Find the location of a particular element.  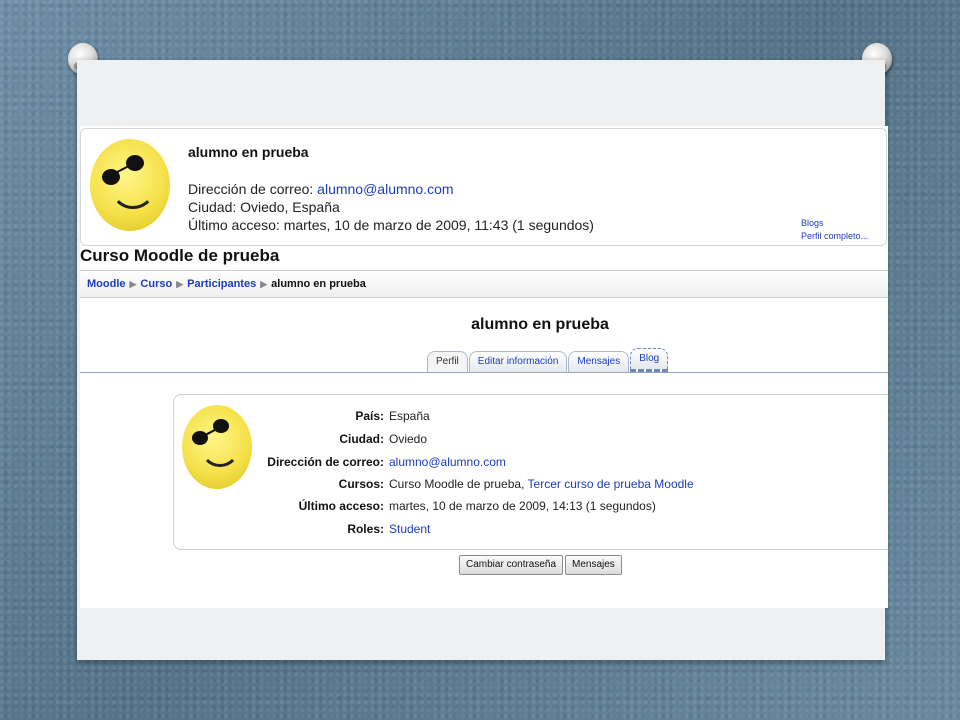

role-link: Student is located at coordinates (409, 529).